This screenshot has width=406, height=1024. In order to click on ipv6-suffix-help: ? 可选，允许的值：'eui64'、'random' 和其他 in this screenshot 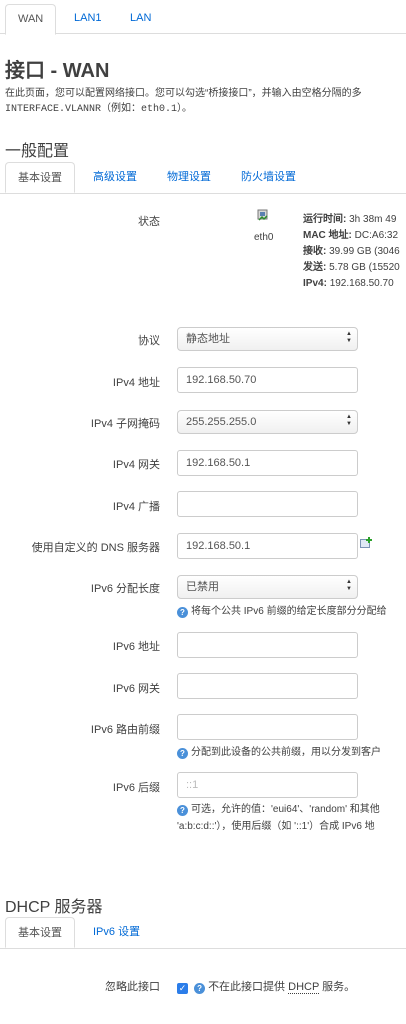, I will do `click(278, 808)`.